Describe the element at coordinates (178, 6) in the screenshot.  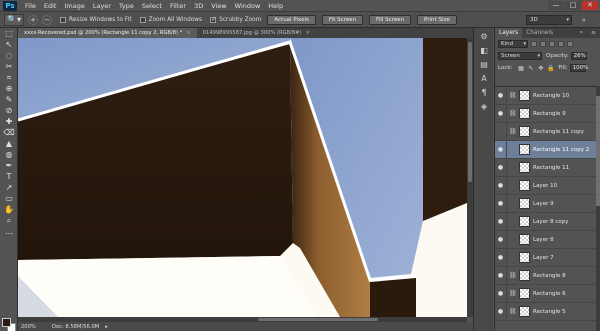
I see `menu-filter: Filter` at that location.